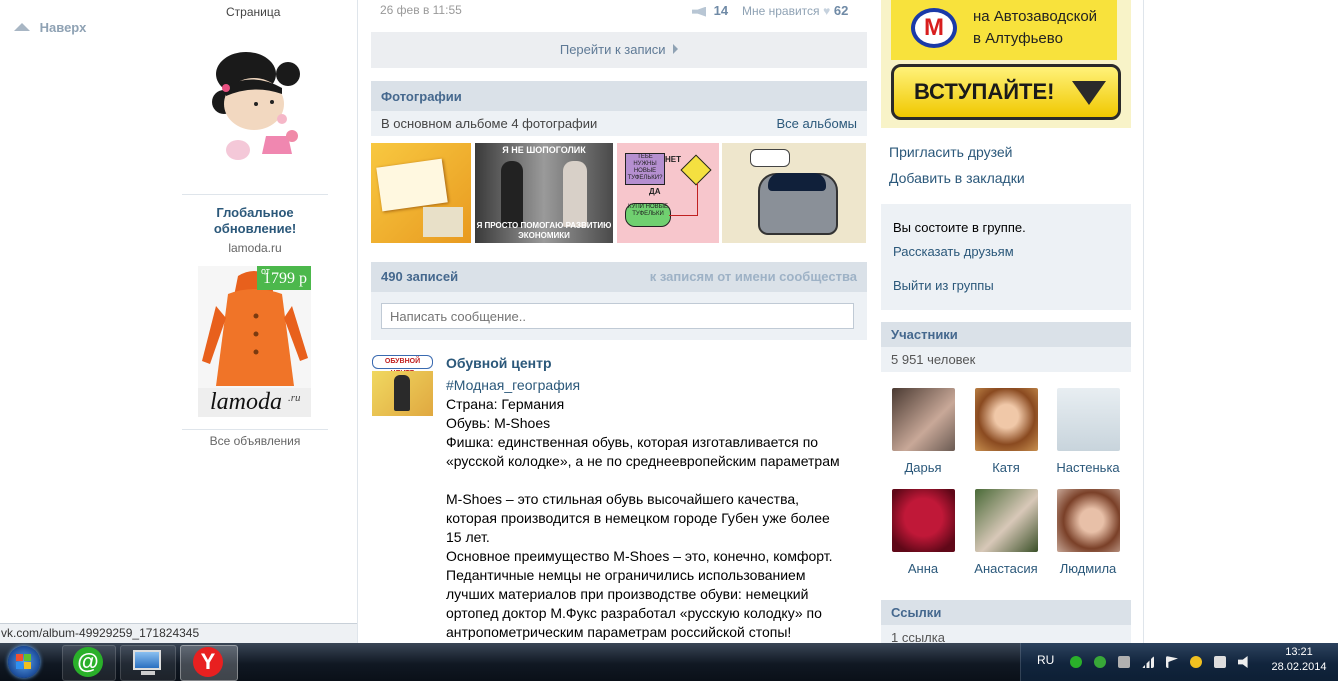 This screenshot has width=1338, height=681. What do you see at coordinates (753, 276) in the screenshot?
I see `community-posts-link: к записям от имени сообщества` at bounding box center [753, 276].